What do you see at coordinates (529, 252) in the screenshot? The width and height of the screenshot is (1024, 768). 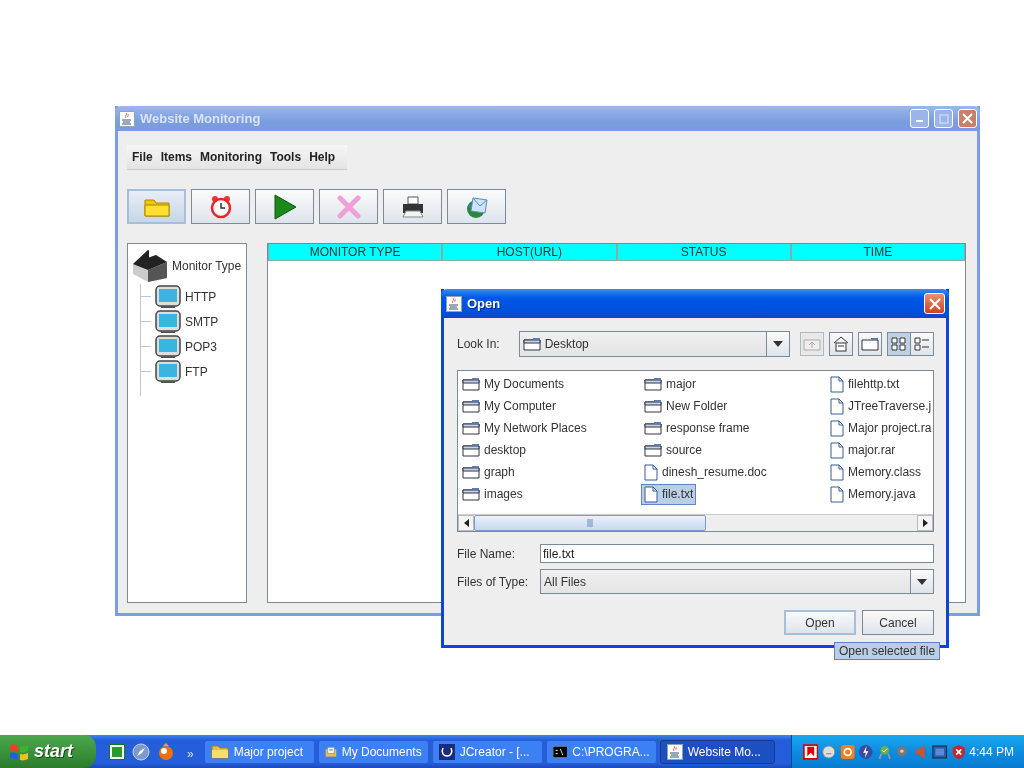 I see `column-header: HOST(URL)` at bounding box center [529, 252].